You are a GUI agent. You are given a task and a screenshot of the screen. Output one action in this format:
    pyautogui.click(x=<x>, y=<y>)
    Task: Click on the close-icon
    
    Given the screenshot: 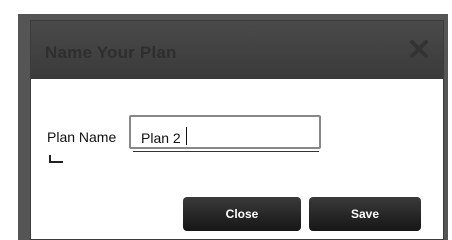 What is the action you would take?
    pyautogui.click(x=419, y=49)
    